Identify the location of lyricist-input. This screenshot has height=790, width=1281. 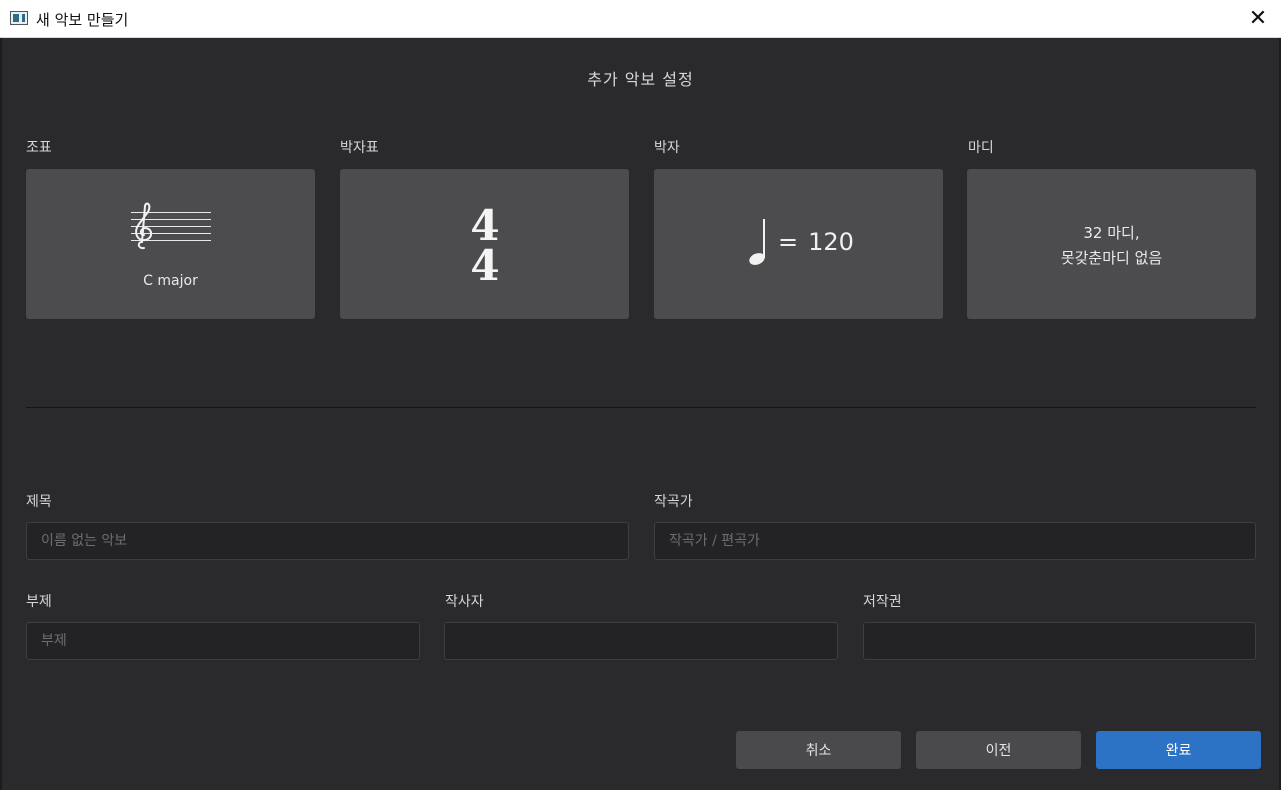
(641, 641).